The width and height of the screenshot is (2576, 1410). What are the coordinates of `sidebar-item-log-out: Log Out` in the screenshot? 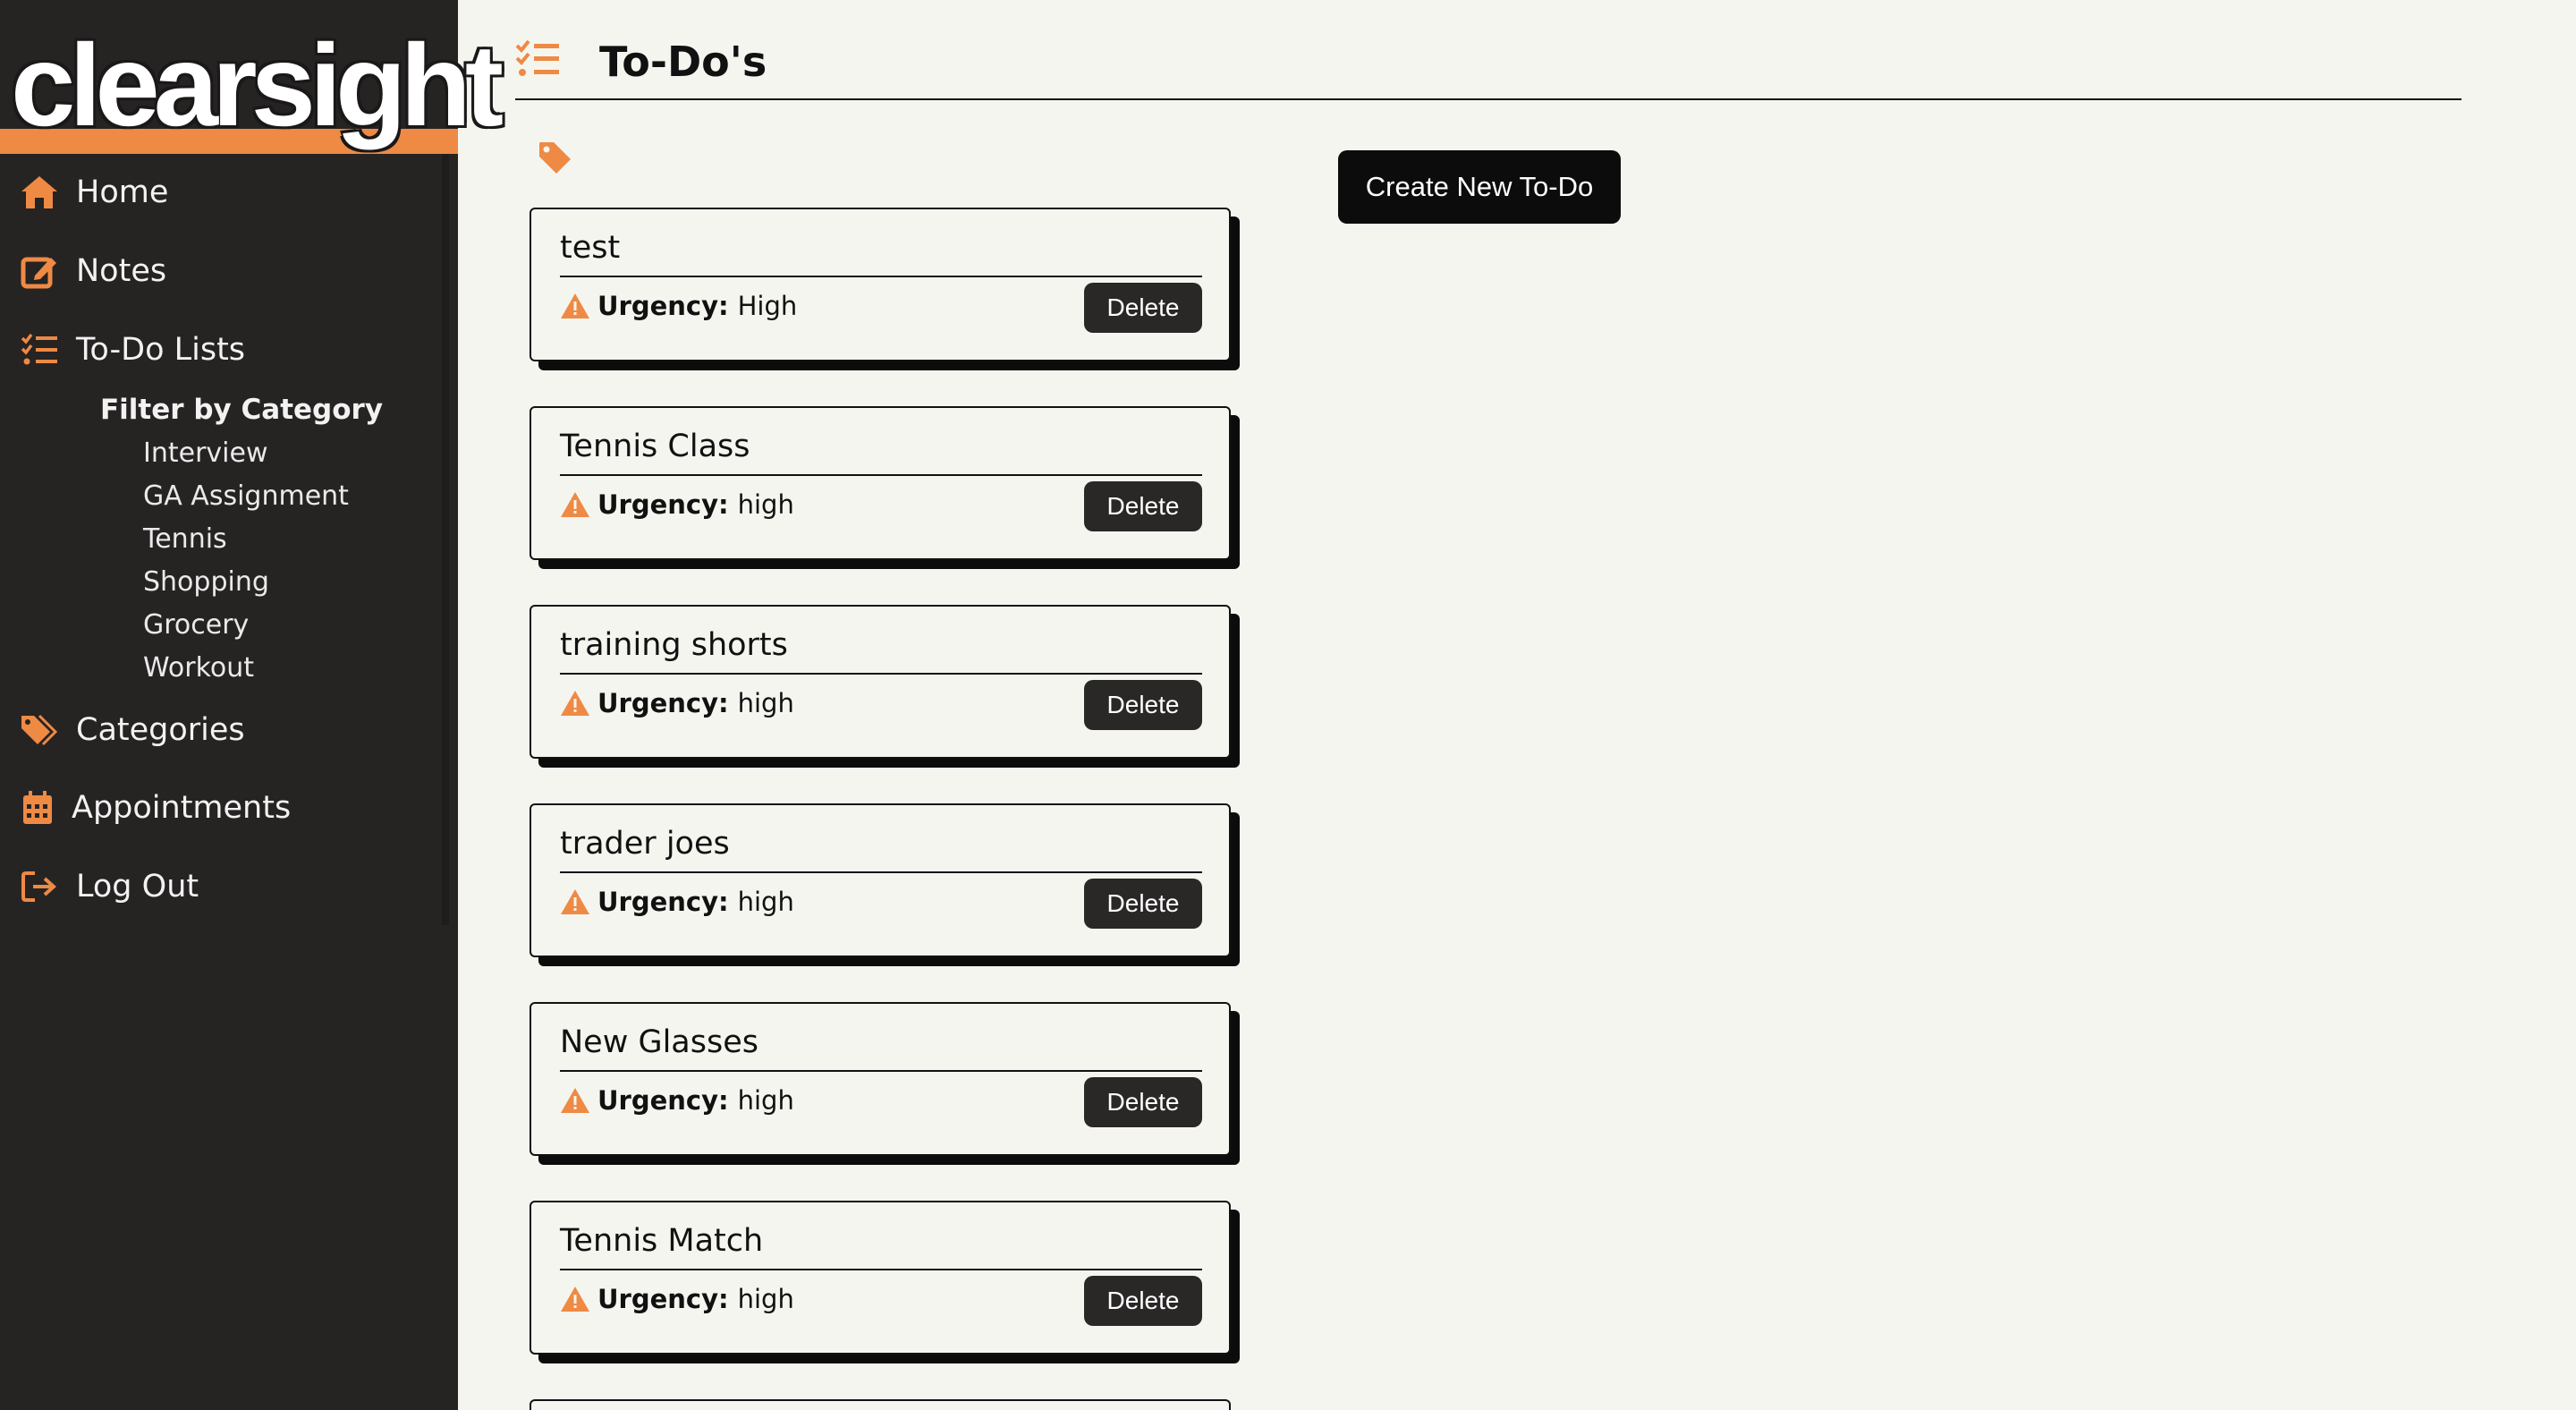 It's located at (221, 886).